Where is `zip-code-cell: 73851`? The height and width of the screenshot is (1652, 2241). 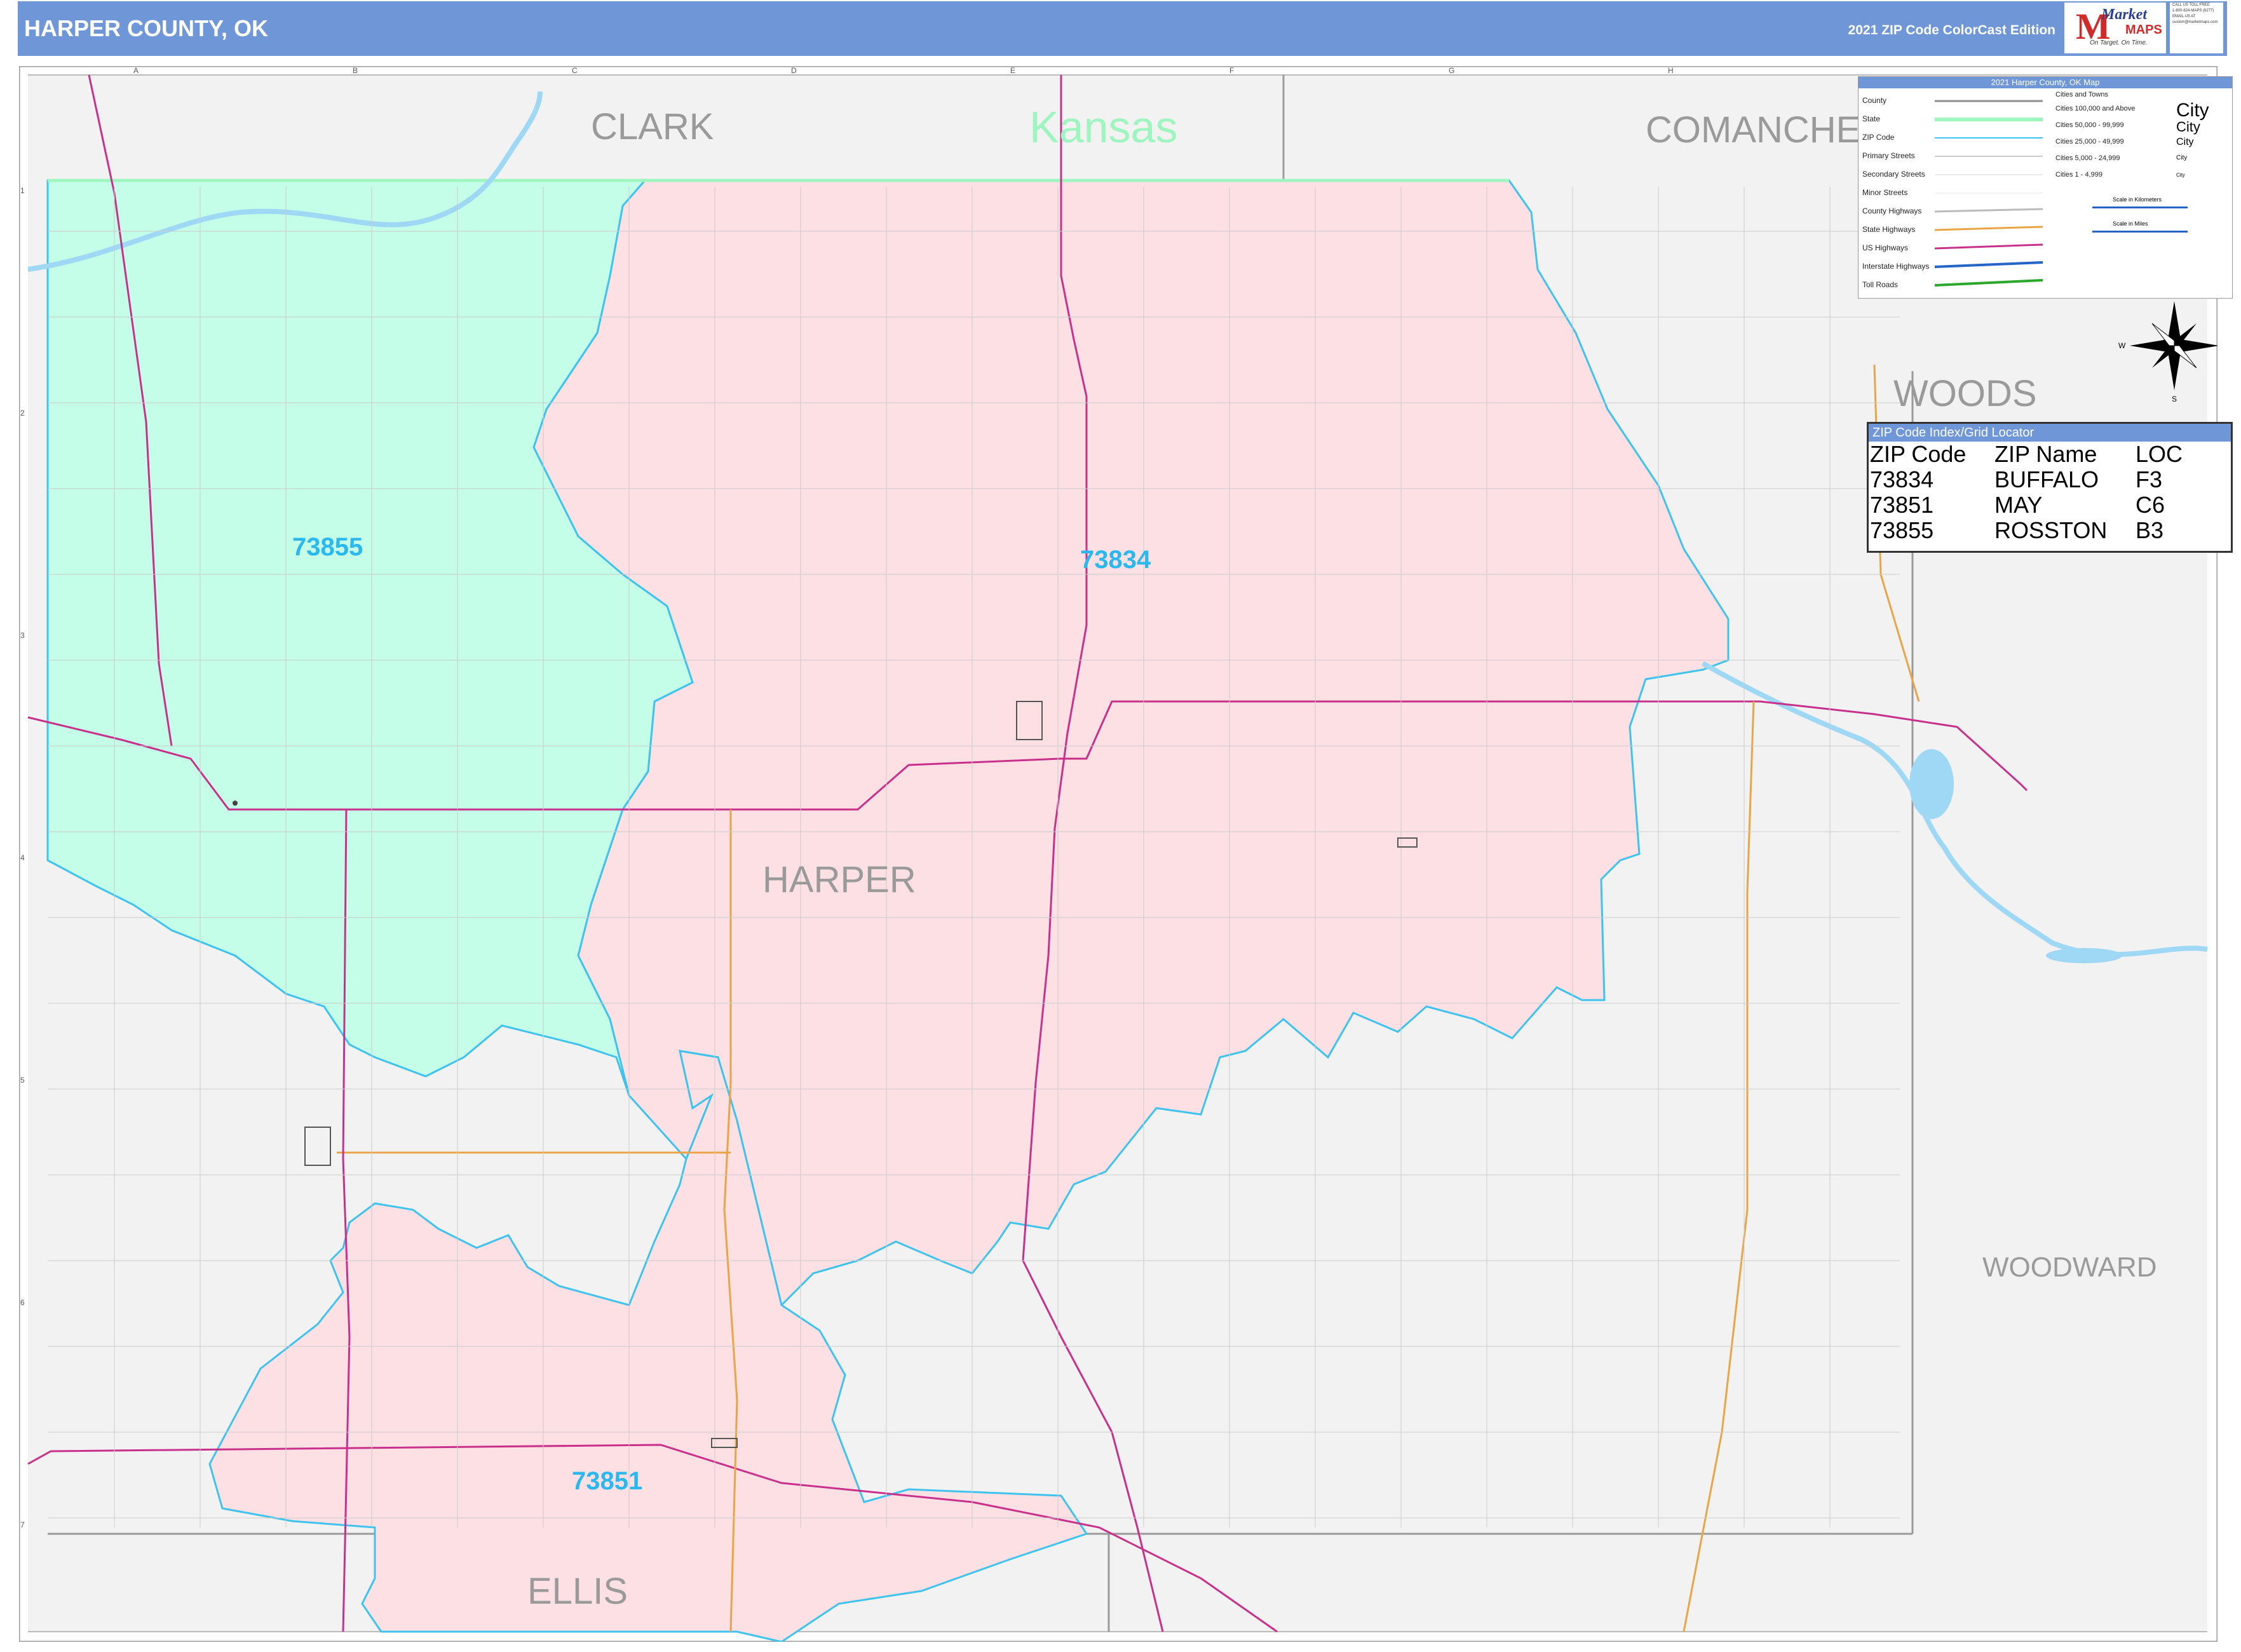 zip-code-cell: 73851 is located at coordinates (1902, 505).